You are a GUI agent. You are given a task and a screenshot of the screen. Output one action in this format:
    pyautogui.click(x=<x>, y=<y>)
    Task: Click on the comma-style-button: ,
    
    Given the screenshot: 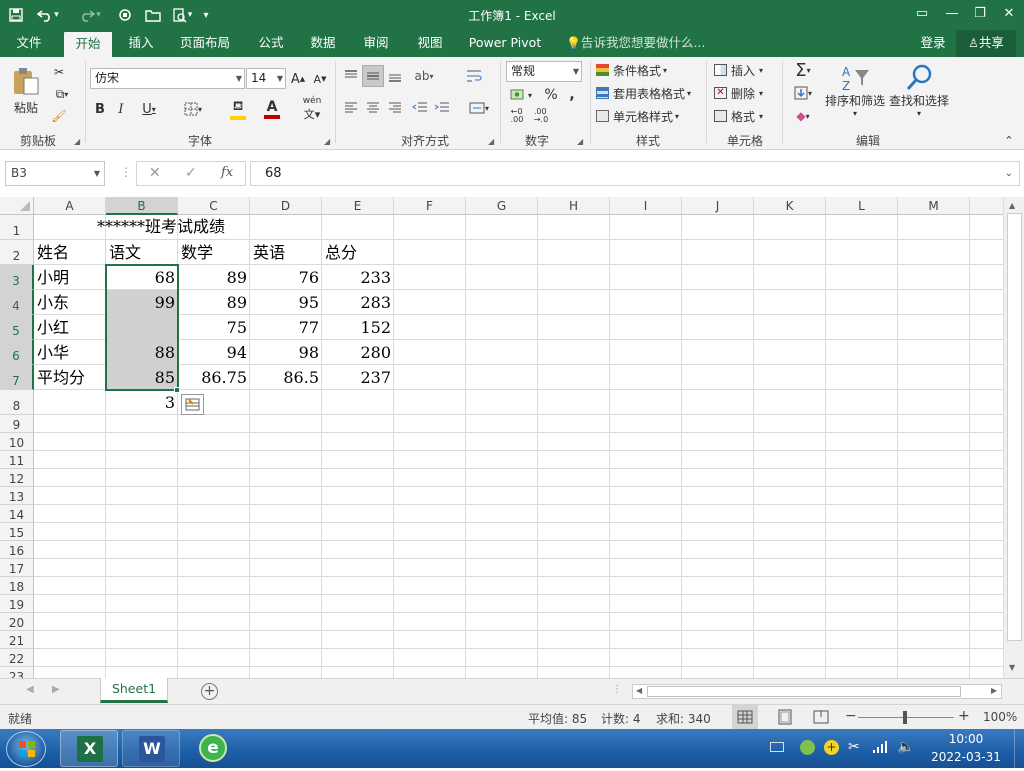 What is the action you would take?
    pyautogui.click(x=572, y=95)
    